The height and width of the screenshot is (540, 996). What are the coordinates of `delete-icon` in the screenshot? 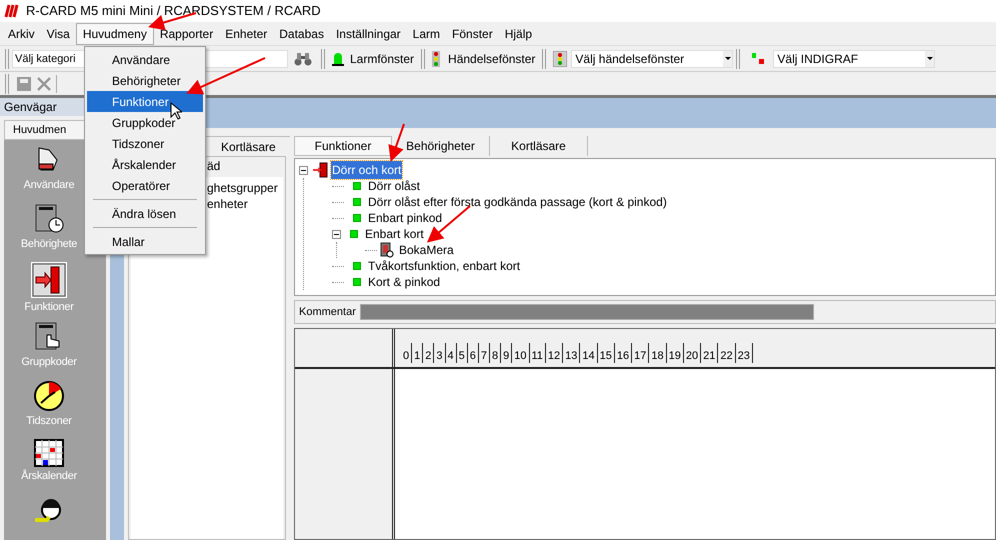 It's located at (44, 84).